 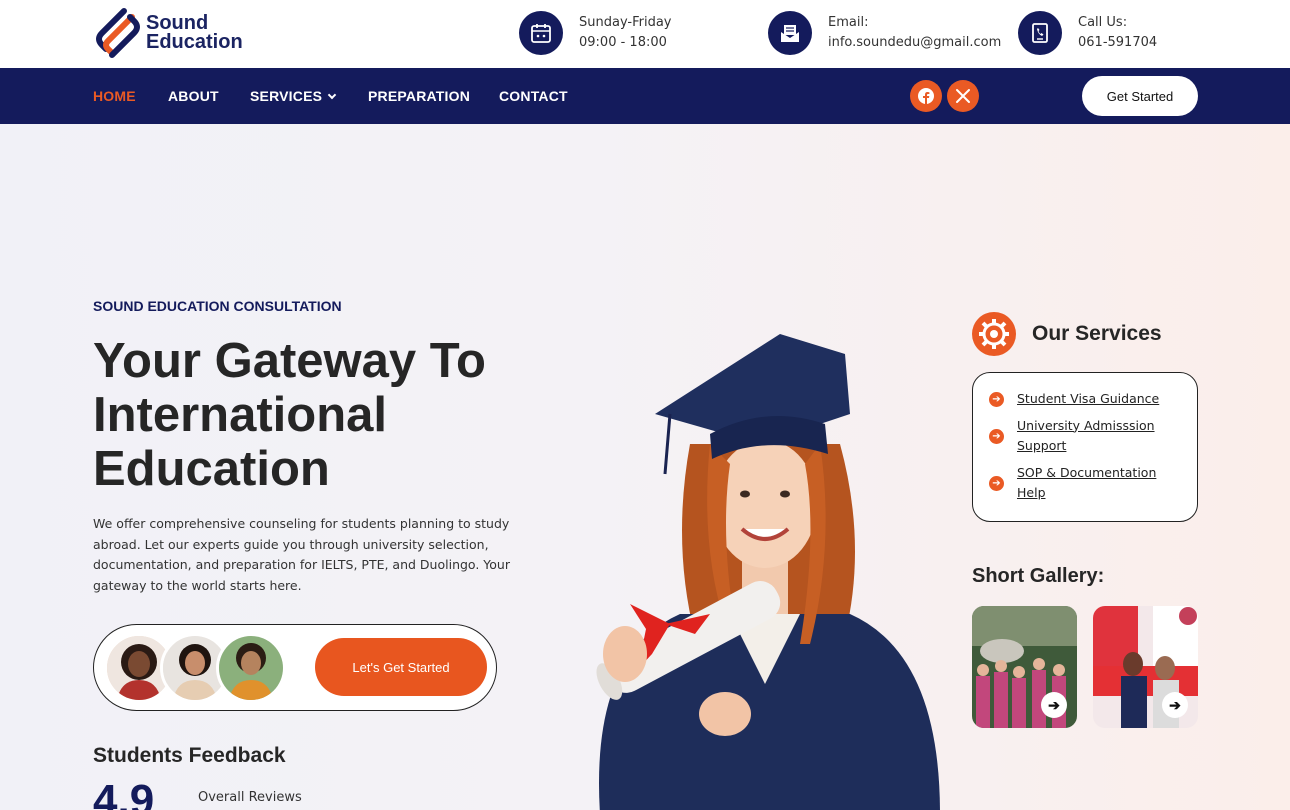 What do you see at coordinates (332, 95) in the screenshot?
I see `chevron-down-icon` at bounding box center [332, 95].